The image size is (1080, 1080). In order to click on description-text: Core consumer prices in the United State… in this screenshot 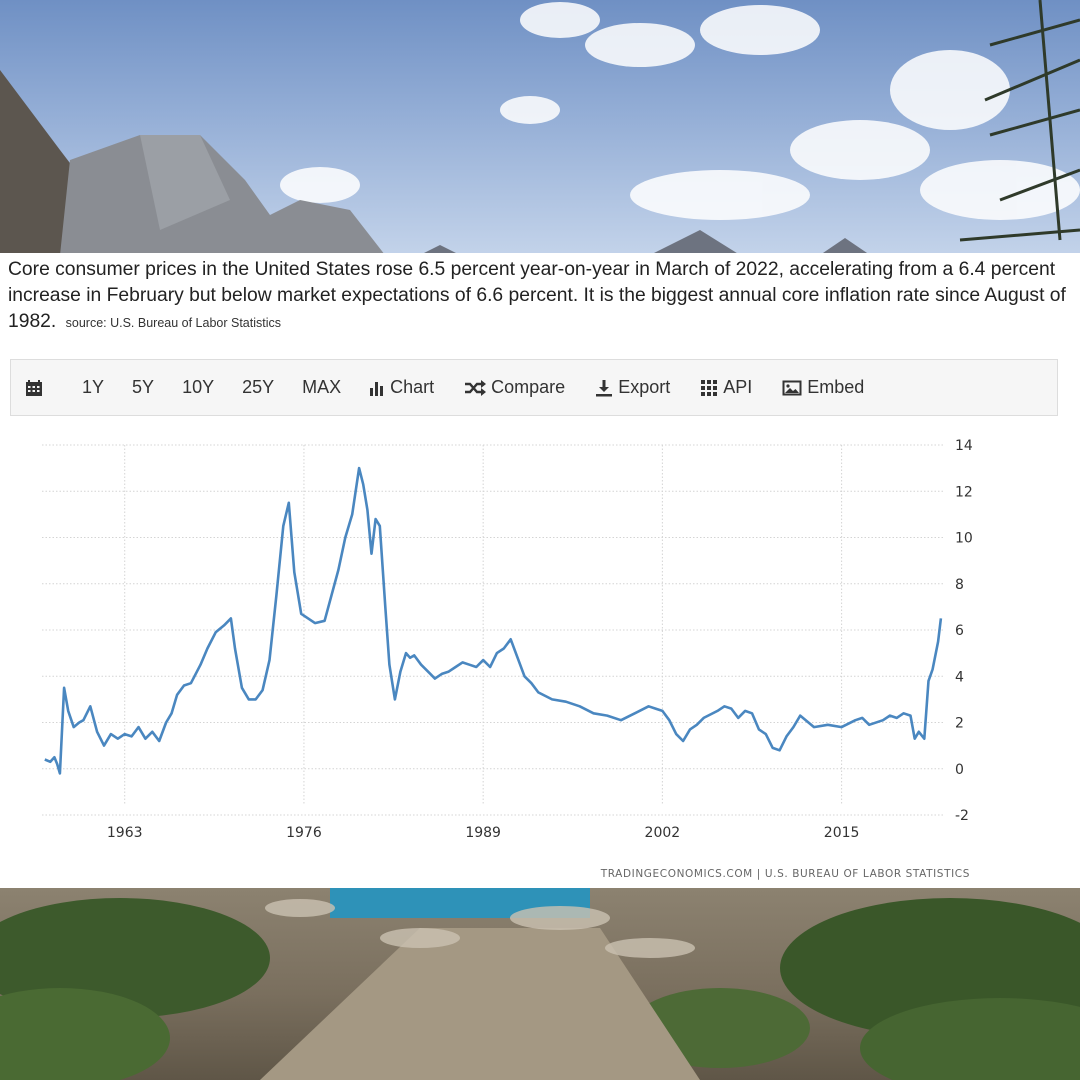, I will do `click(540, 296)`.